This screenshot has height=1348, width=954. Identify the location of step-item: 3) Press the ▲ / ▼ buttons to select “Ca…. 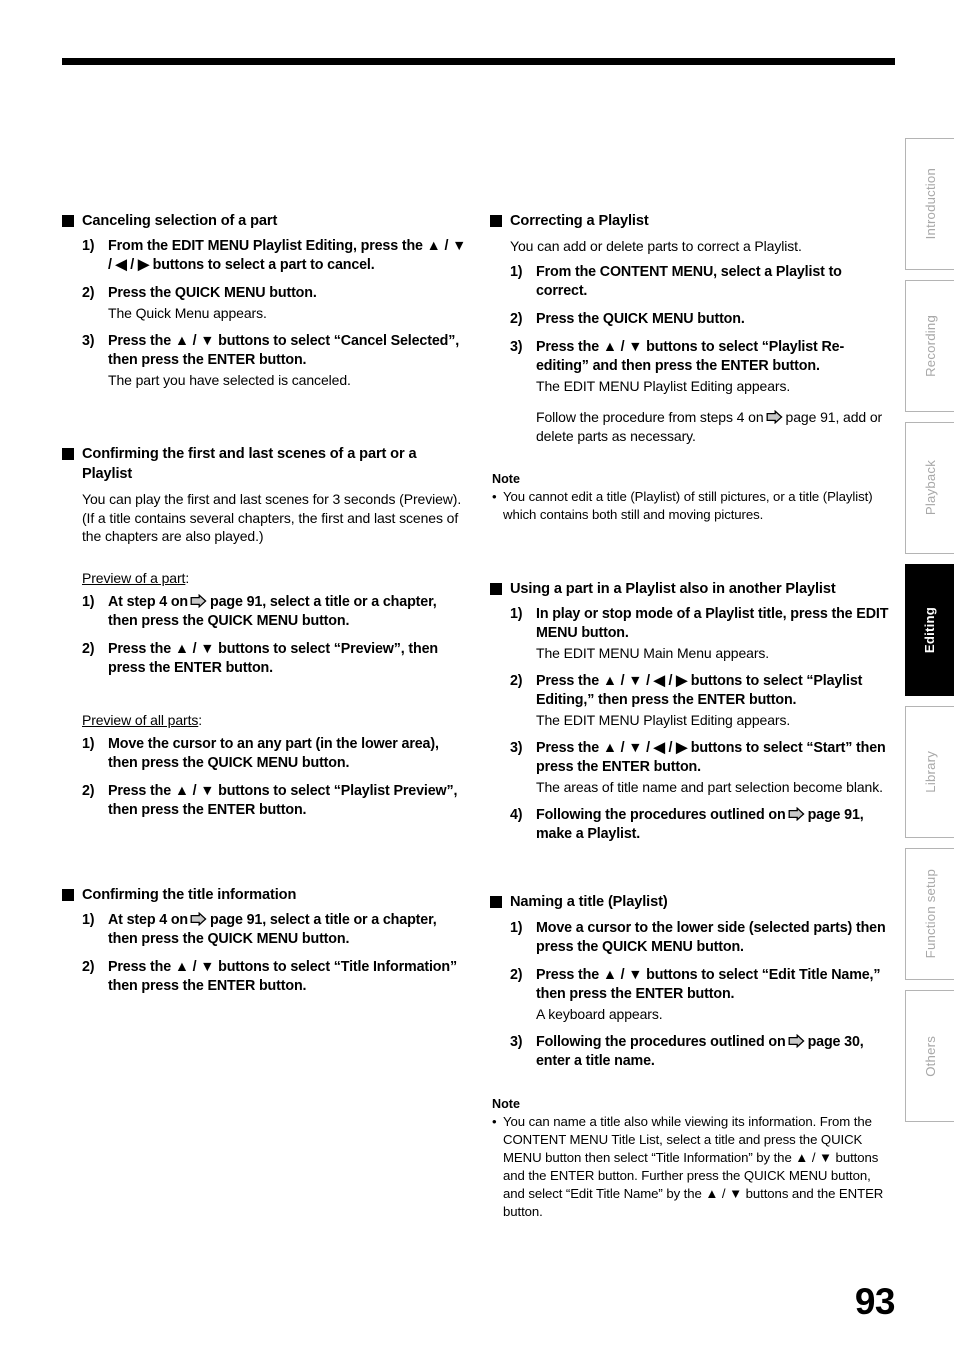
(265, 361).